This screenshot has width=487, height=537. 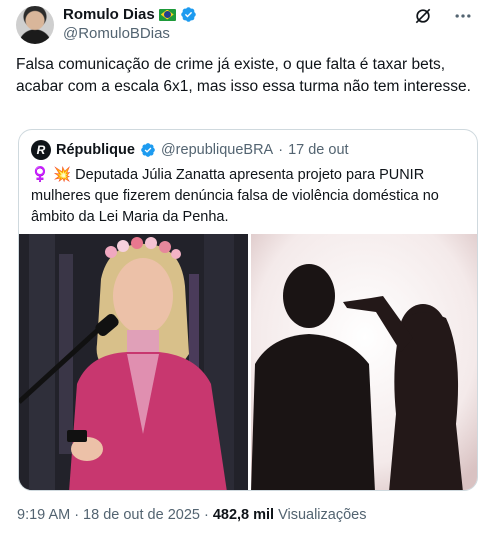 I want to click on post-time: 9:19 AM, so click(x=43, y=515).